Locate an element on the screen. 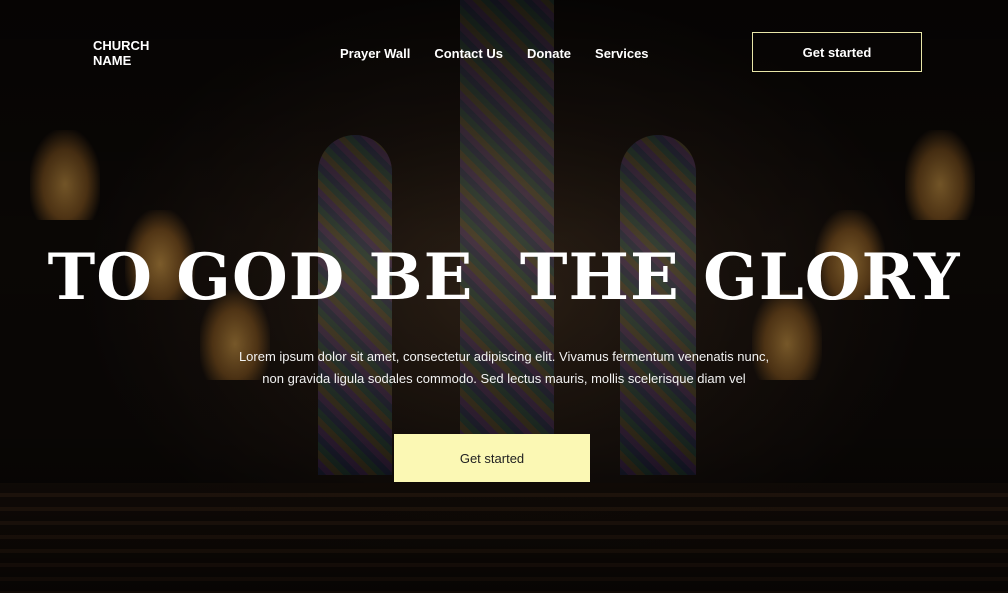 Image resolution: width=1008 pixels, height=593 pixels. main-nav: Prayer Wall Contact Us Donate Services is located at coordinates (494, 53).